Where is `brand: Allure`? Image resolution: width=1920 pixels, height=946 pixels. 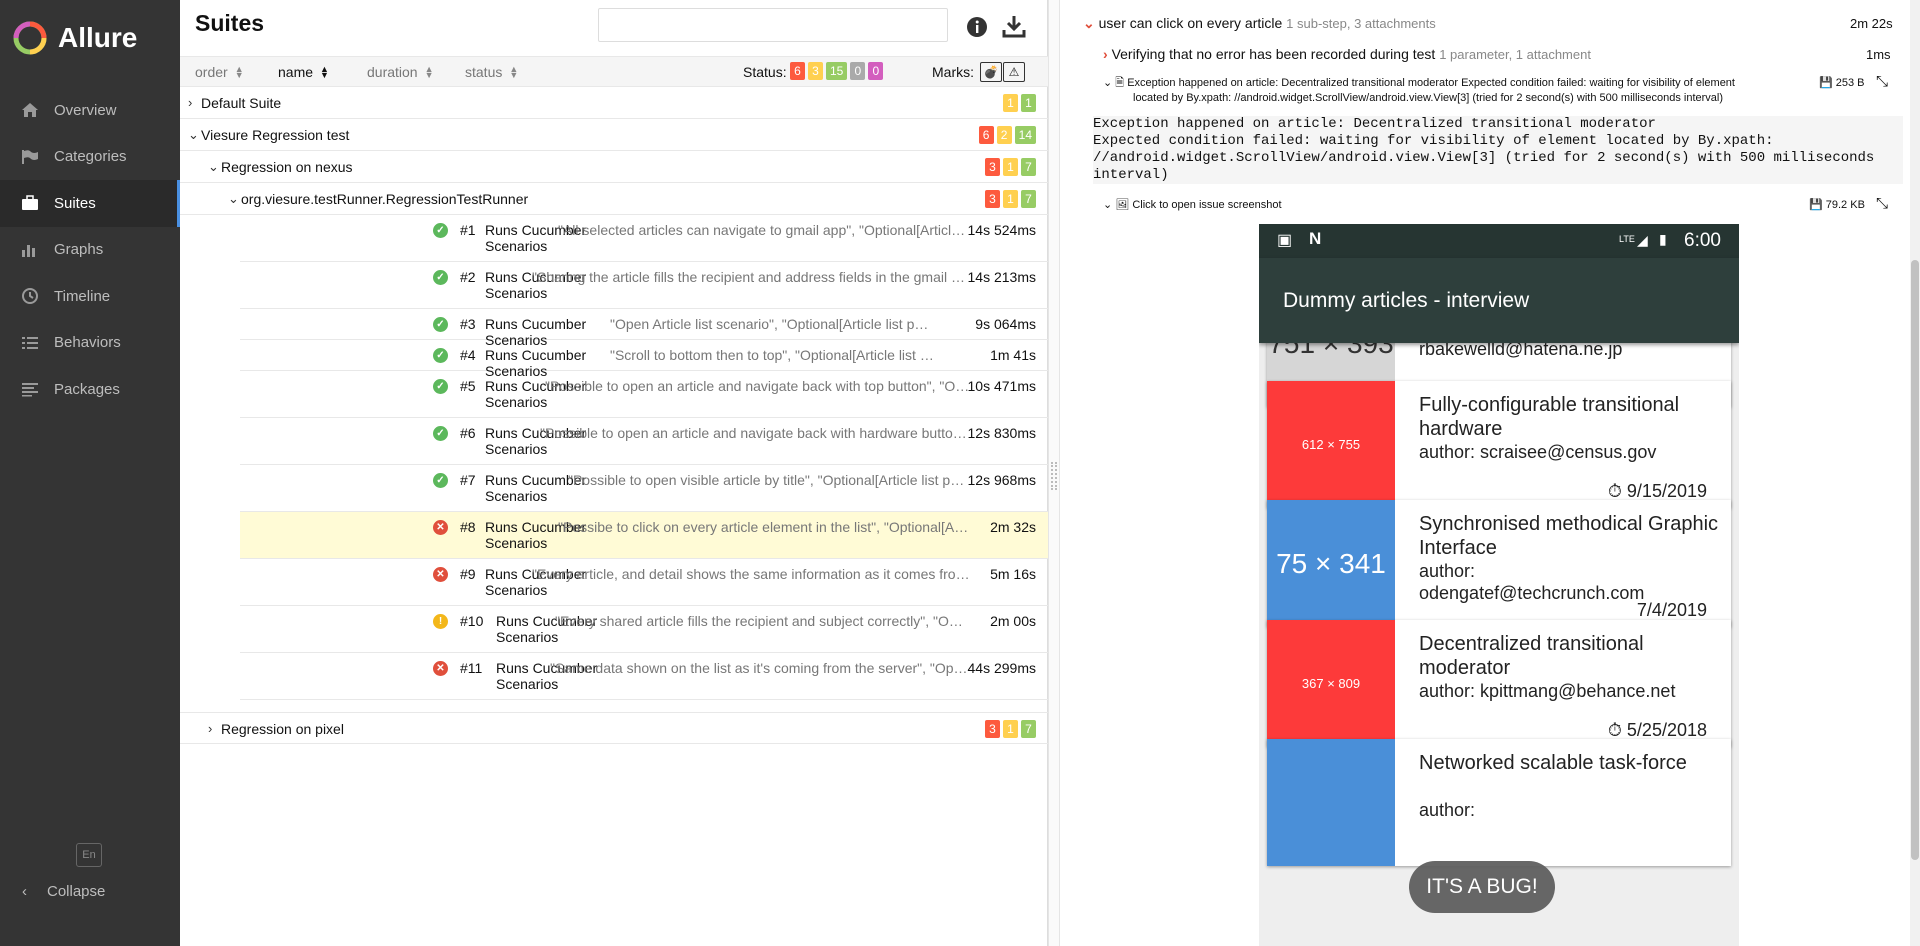 brand: Allure is located at coordinates (74, 38).